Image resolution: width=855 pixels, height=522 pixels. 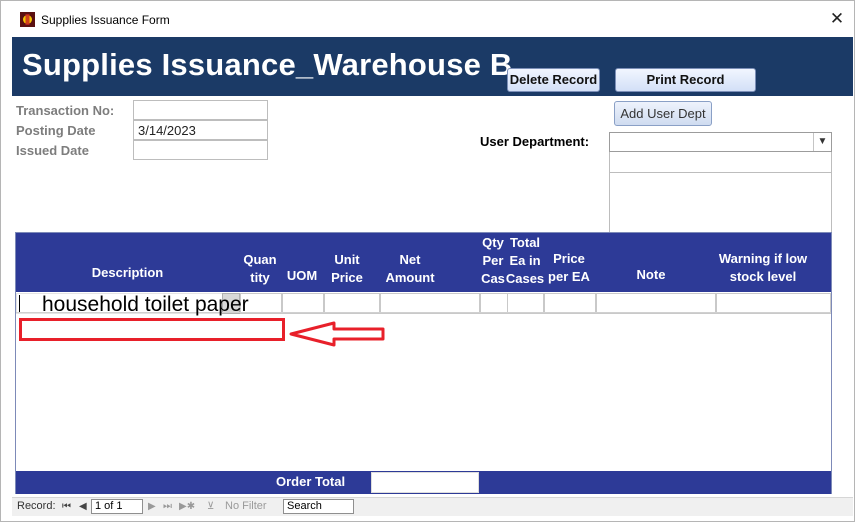 I want to click on col-quantity-line: tity, so click(x=260, y=277).